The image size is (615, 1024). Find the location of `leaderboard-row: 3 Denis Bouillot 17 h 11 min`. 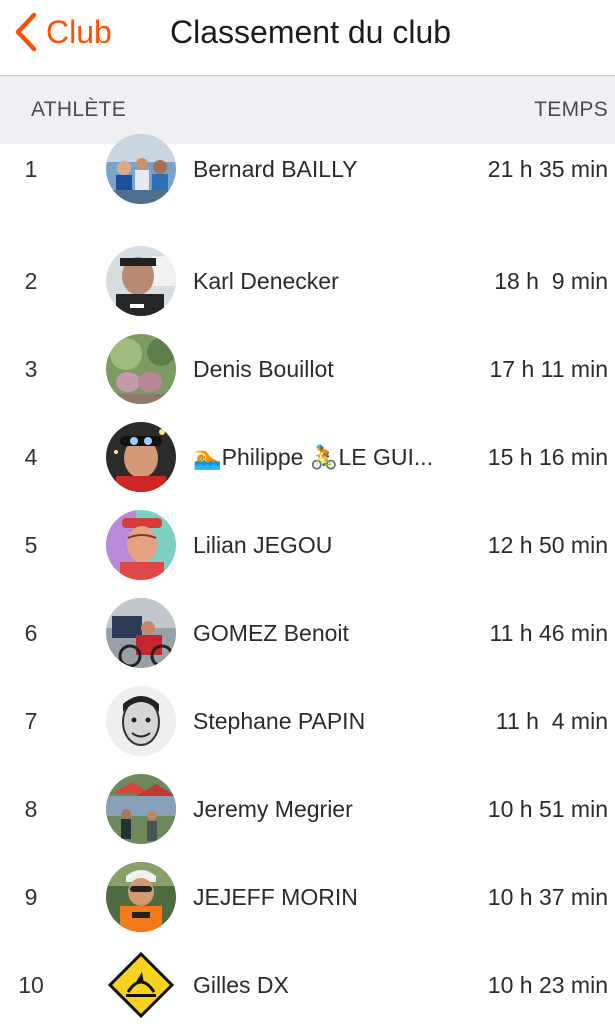

leaderboard-row: 3 Denis Bouillot 17 h 11 min is located at coordinates (307, 364).